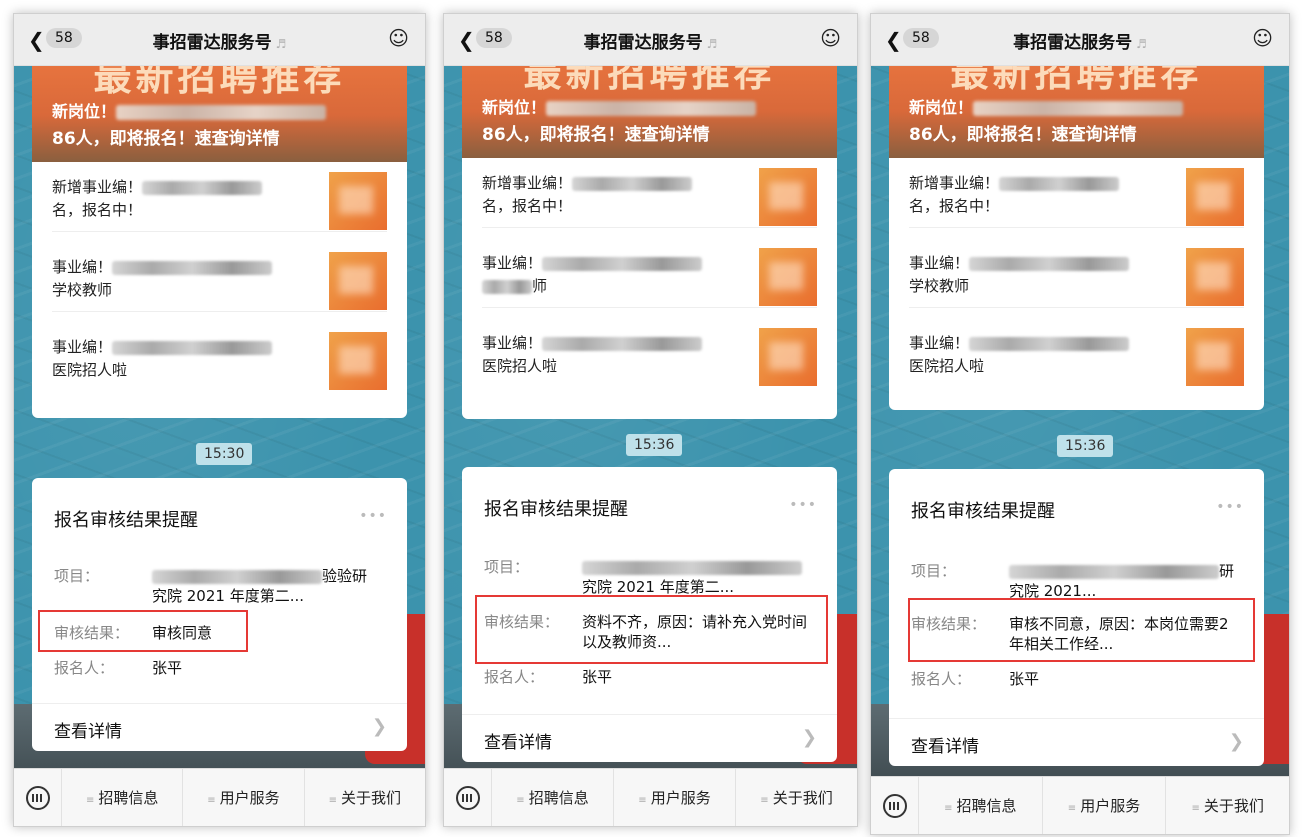 The image size is (1306, 837). Describe the element at coordinates (540, 286) in the screenshot. I see `article-item-line2: 师` at that location.